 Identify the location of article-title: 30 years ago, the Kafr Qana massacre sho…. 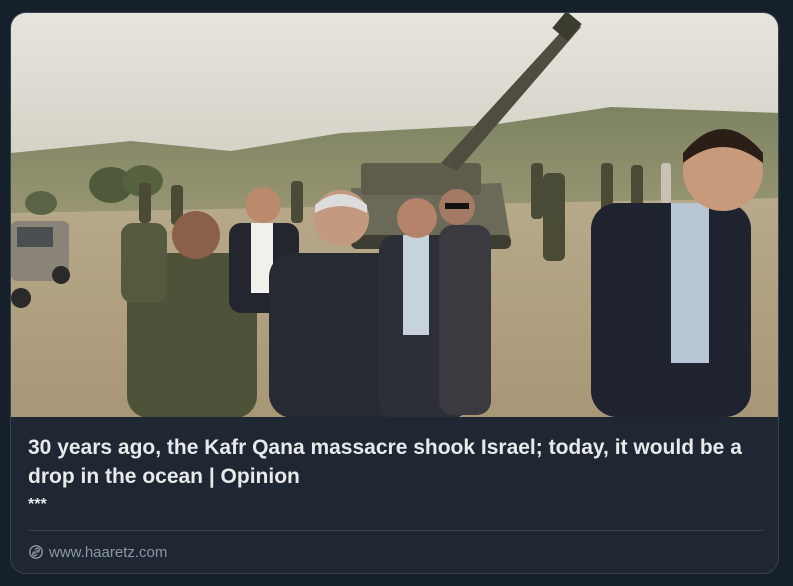
(395, 462).